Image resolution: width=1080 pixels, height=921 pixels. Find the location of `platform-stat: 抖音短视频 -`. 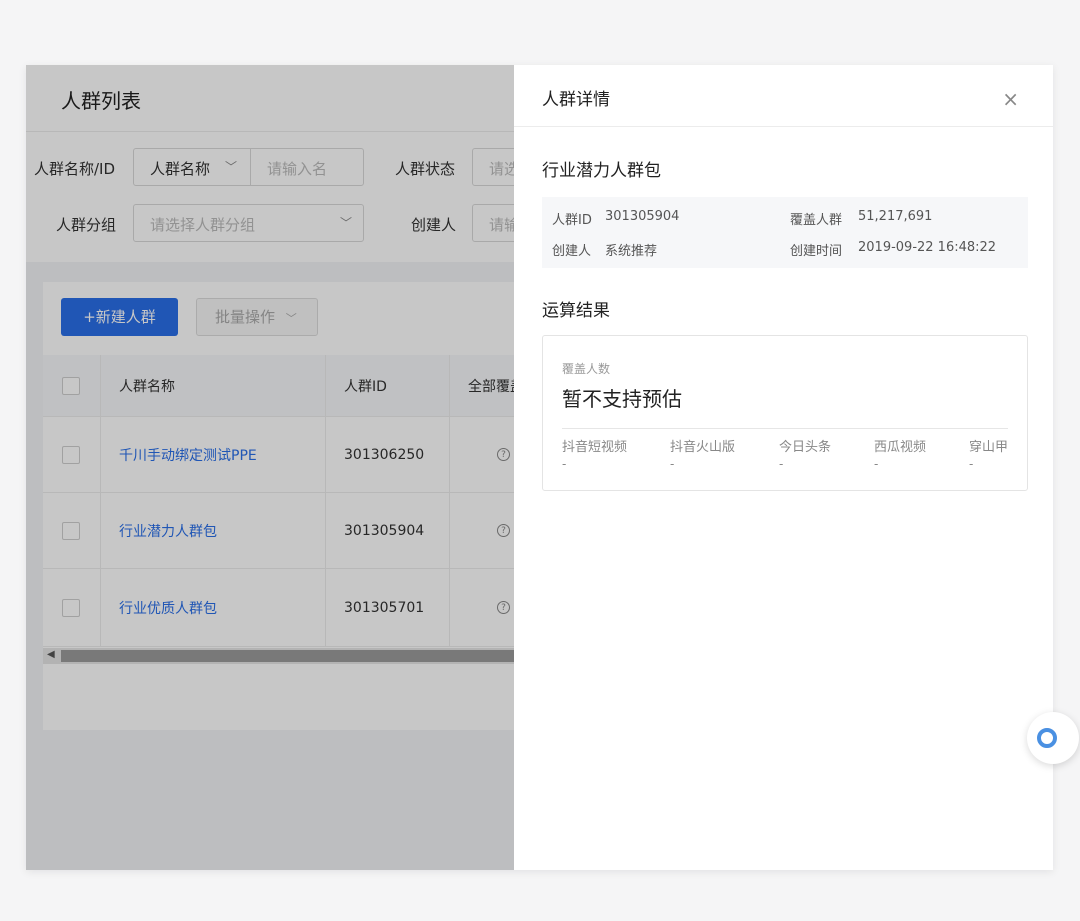

platform-stat: 抖音短视频 - is located at coordinates (594, 453).